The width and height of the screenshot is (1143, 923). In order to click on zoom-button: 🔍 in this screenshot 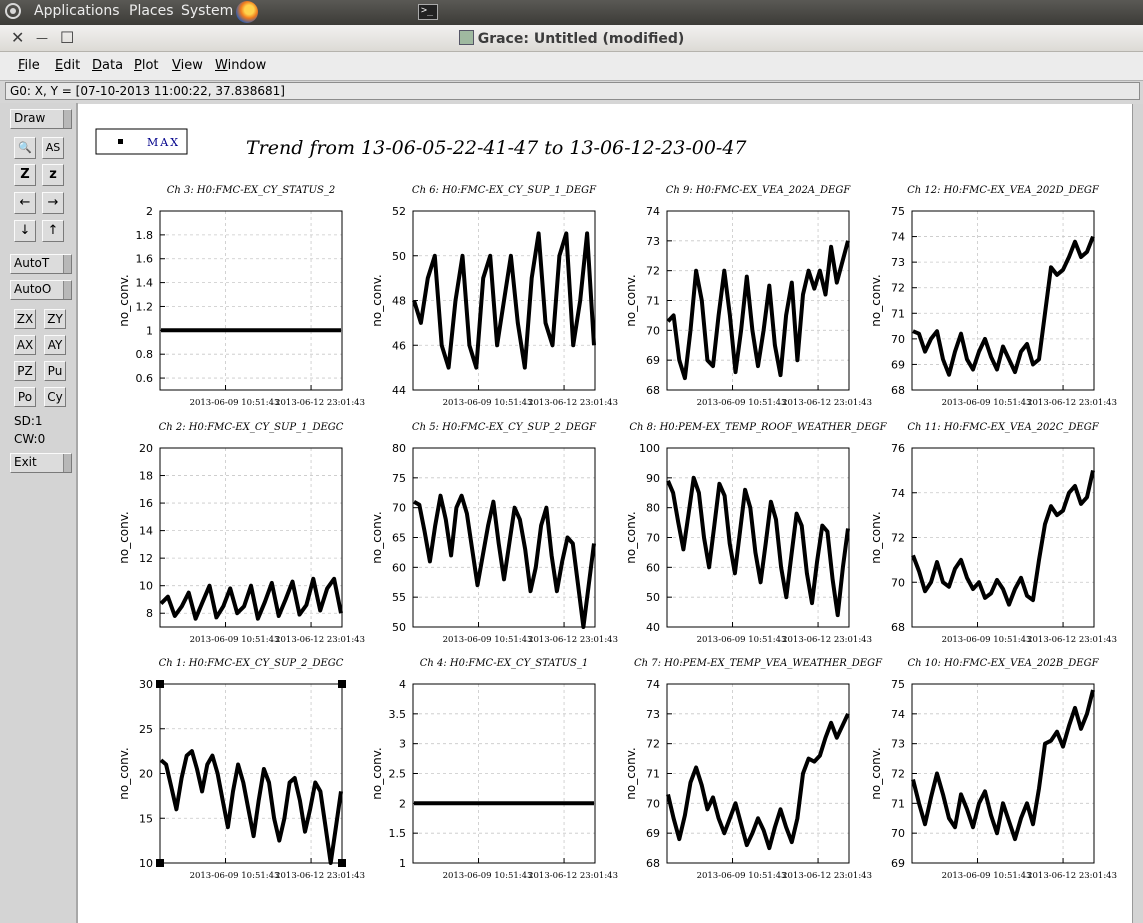, I will do `click(25, 148)`.